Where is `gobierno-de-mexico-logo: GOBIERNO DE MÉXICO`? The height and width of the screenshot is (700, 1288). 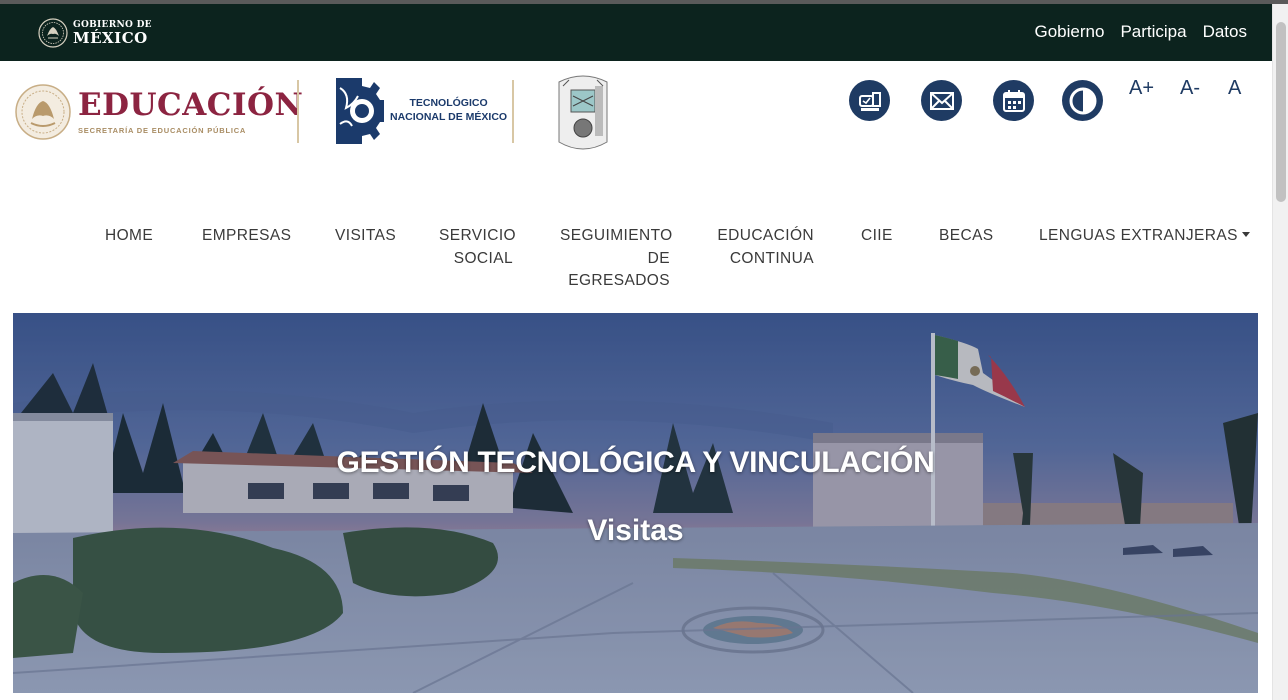 gobierno-de-mexico-logo: GOBIERNO DE MÉXICO is located at coordinates (95, 33).